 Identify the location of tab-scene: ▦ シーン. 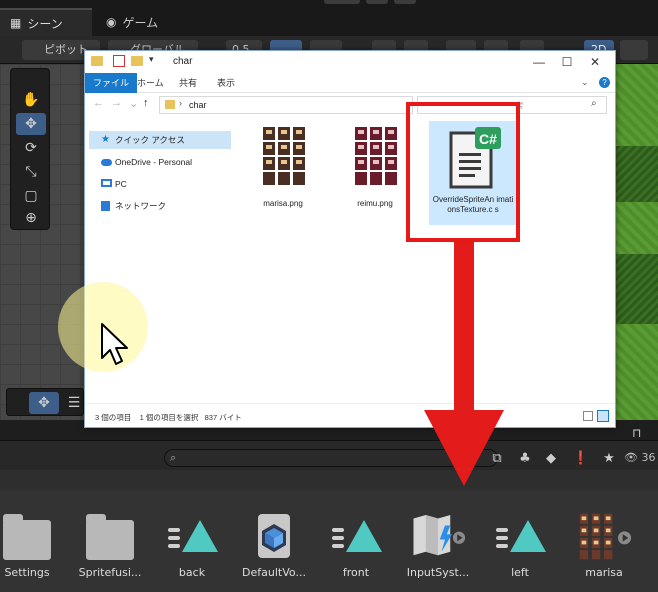
(46, 22).